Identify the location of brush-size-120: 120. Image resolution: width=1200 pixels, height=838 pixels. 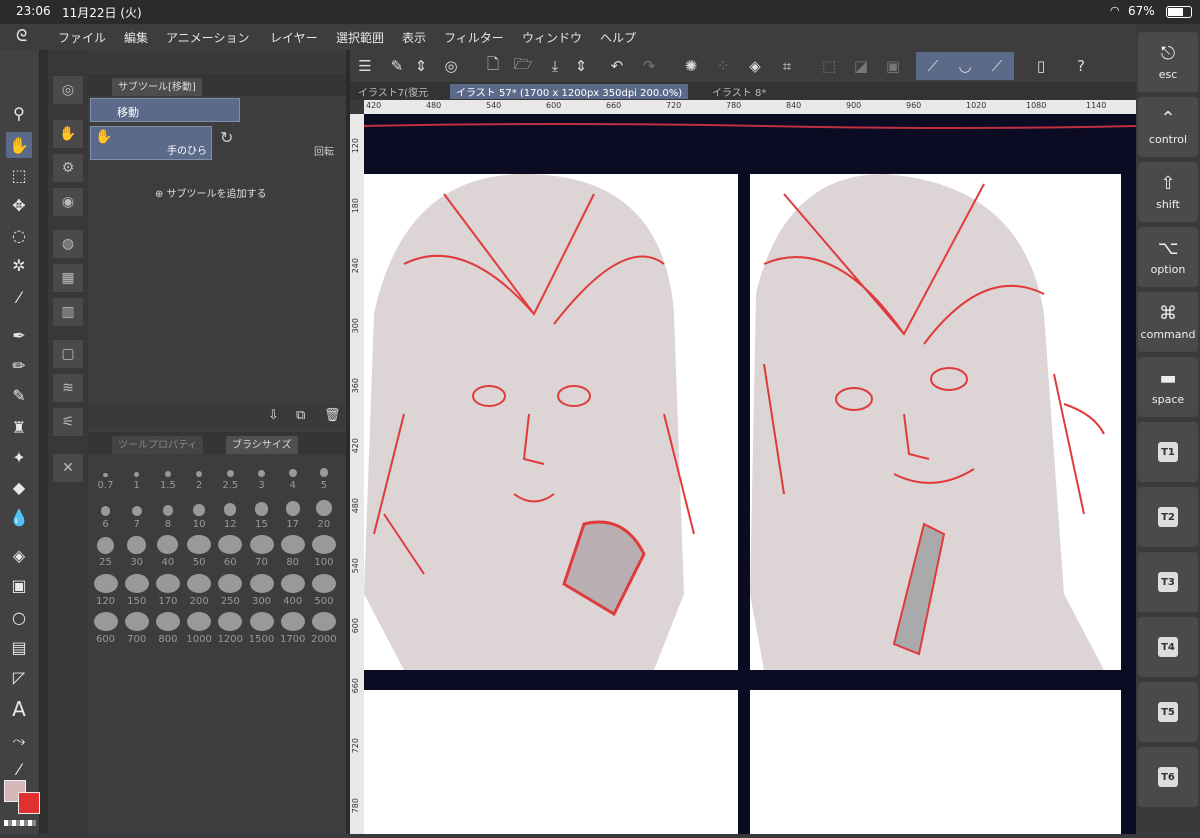
(105, 590).